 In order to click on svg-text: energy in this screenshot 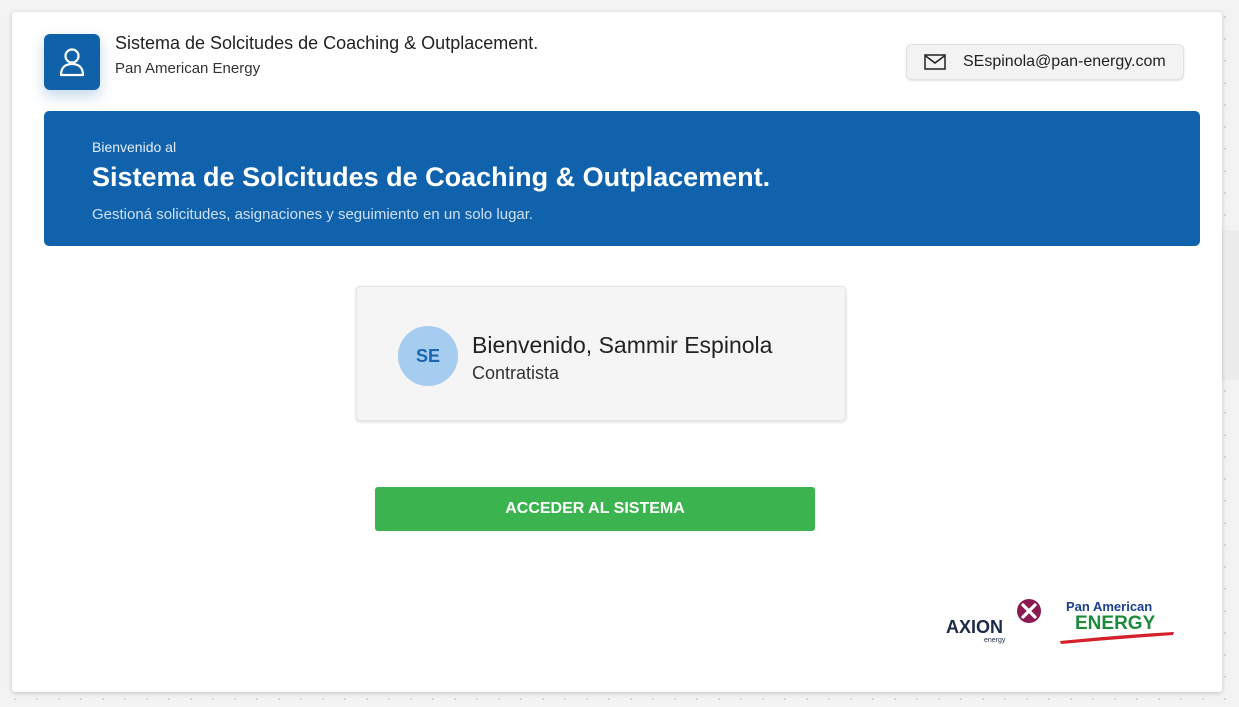, I will do `click(995, 640)`.